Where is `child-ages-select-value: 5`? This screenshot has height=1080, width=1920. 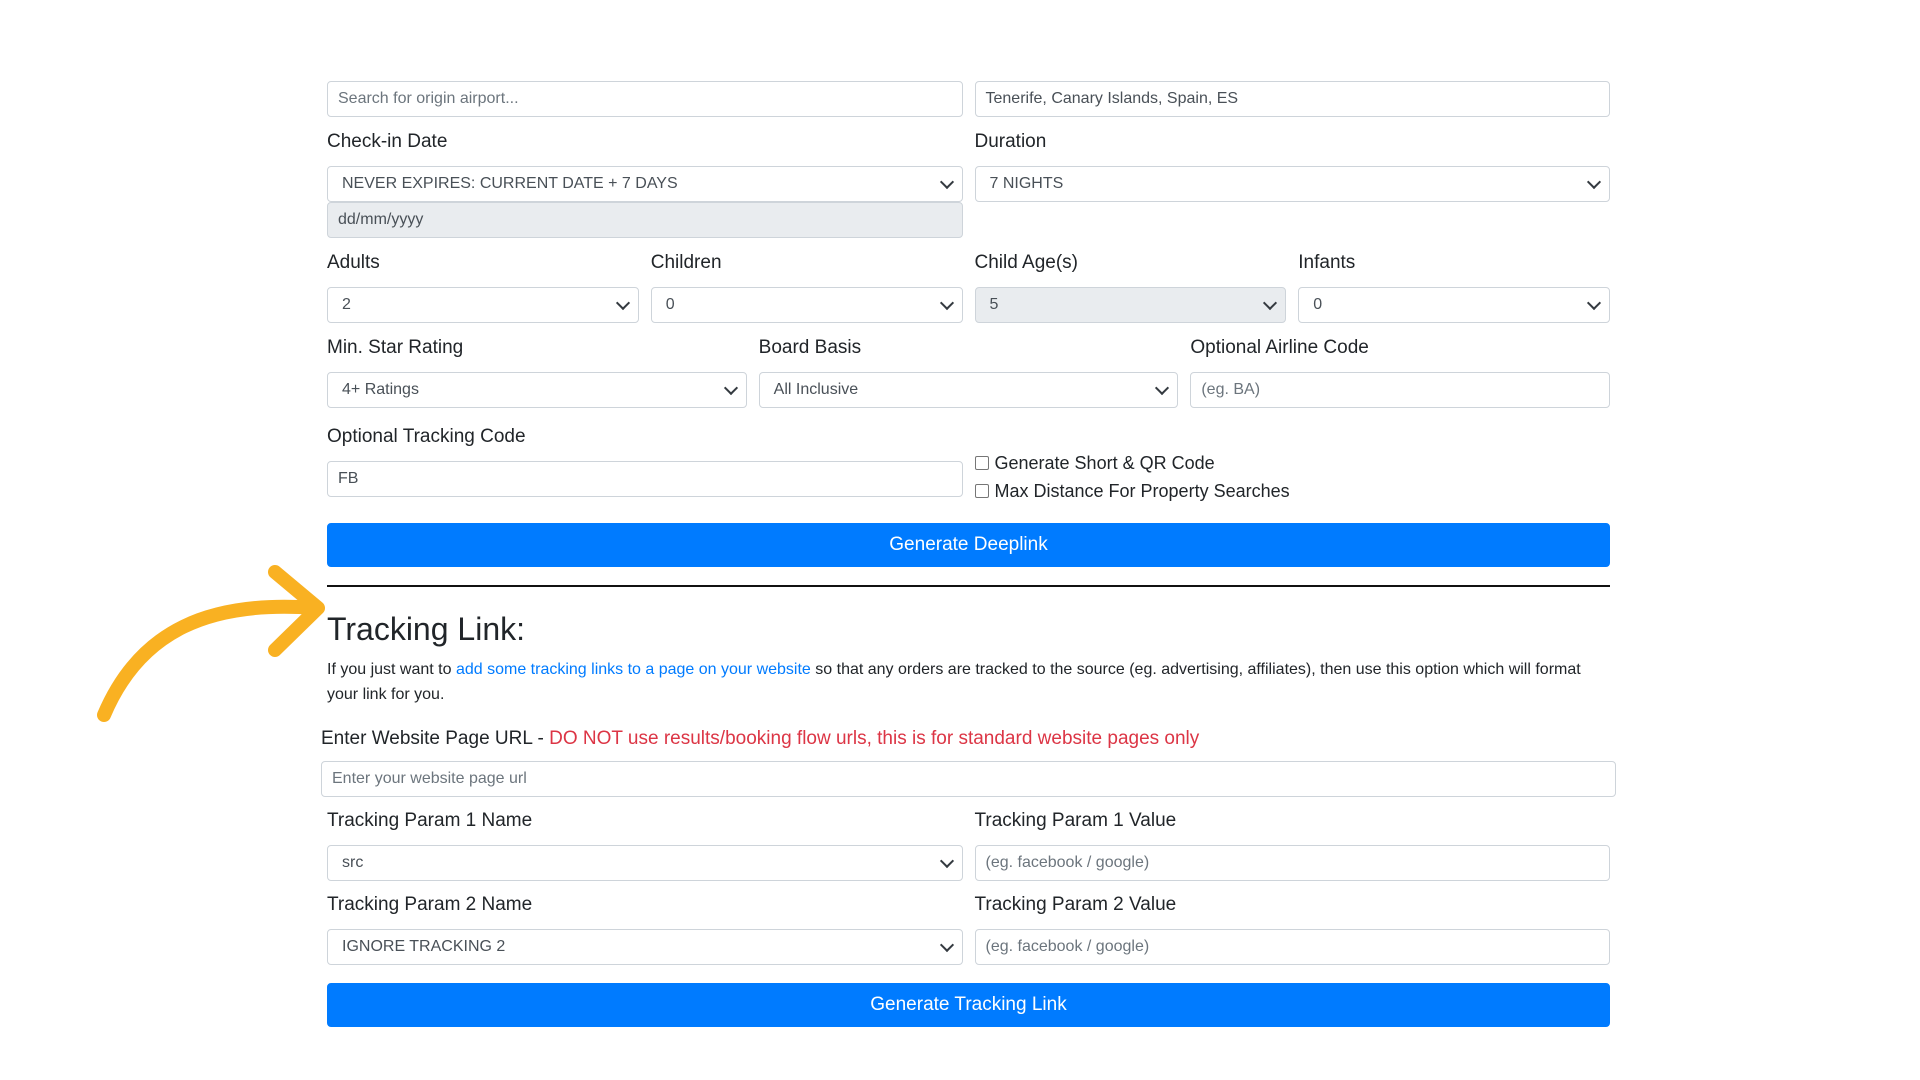 child-ages-select-value: 5 is located at coordinates (994, 304).